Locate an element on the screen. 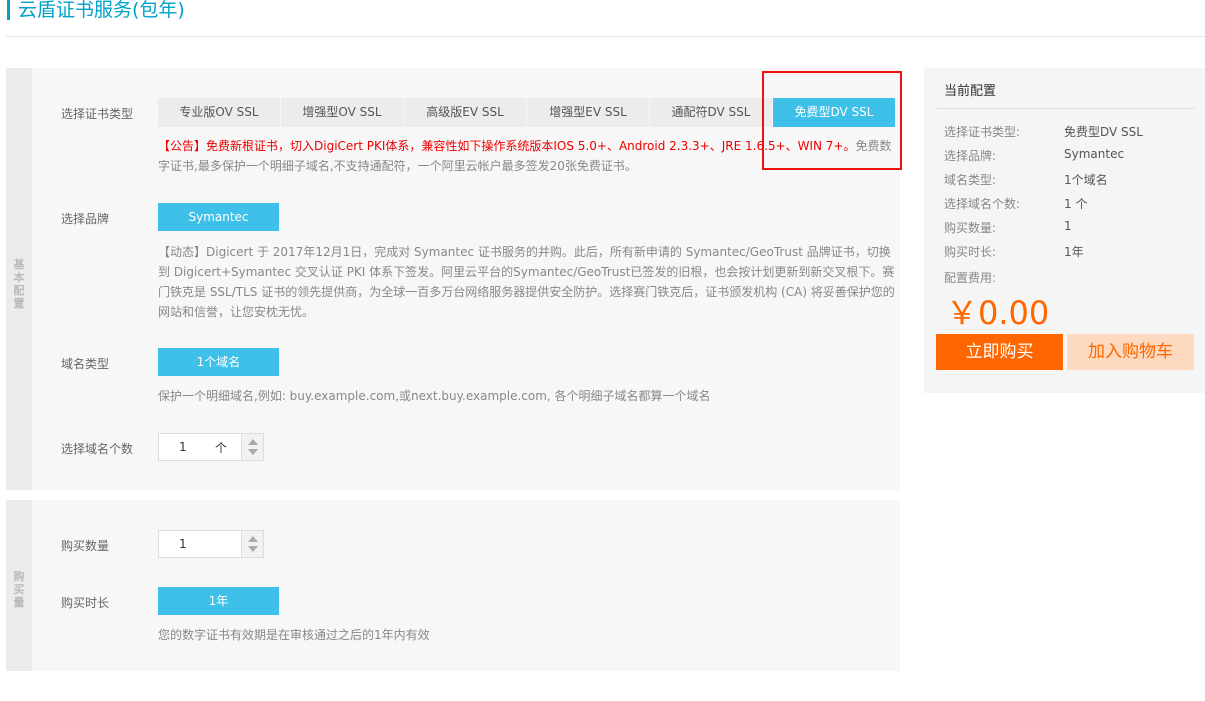  cert-type-label: 选择证书类型 is located at coordinates (97, 114).